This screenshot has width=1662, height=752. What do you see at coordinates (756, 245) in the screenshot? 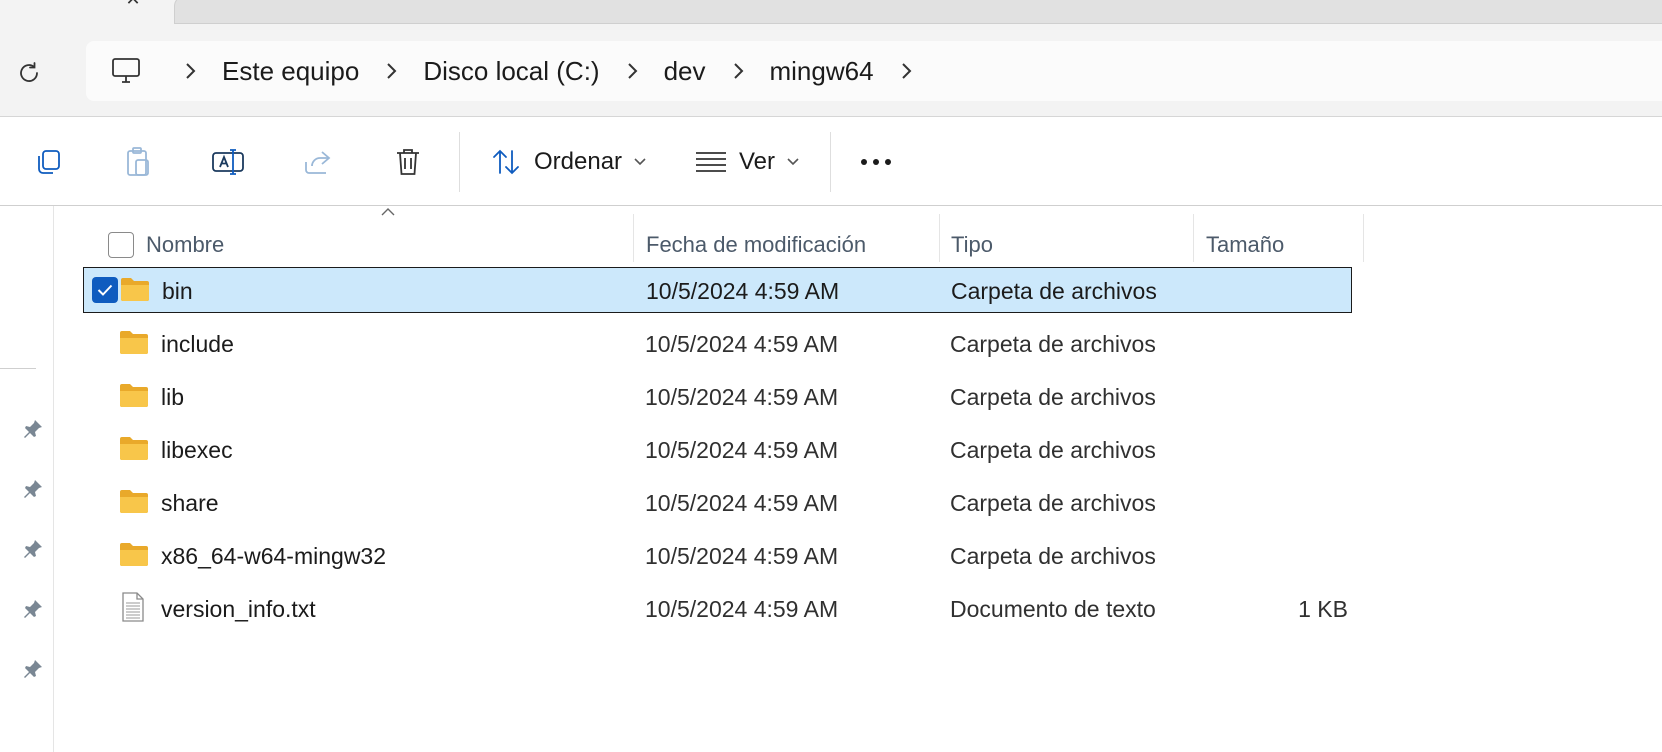
I see `column-header-modified: Fecha de modificación` at bounding box center [756, 245].